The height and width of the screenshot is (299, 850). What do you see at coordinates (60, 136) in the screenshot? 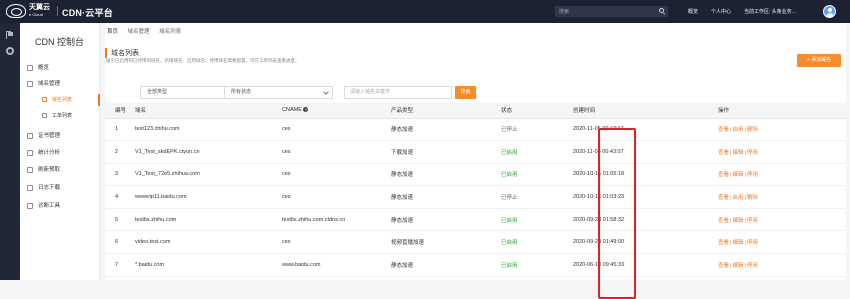
I see `sidebar-item-certificates: 证书管理` at bounding box center [60, 136].